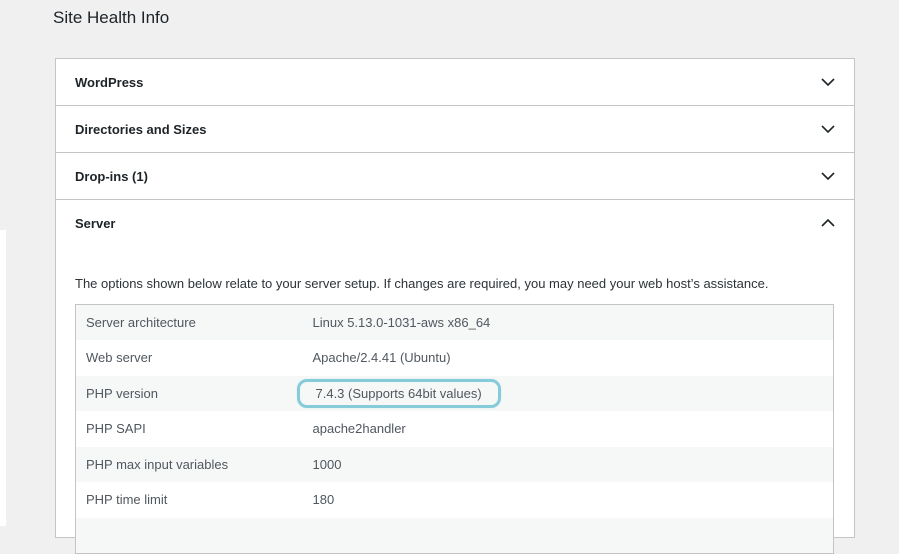  I want to click on row-label: PHP time limit, so click(189, 500).